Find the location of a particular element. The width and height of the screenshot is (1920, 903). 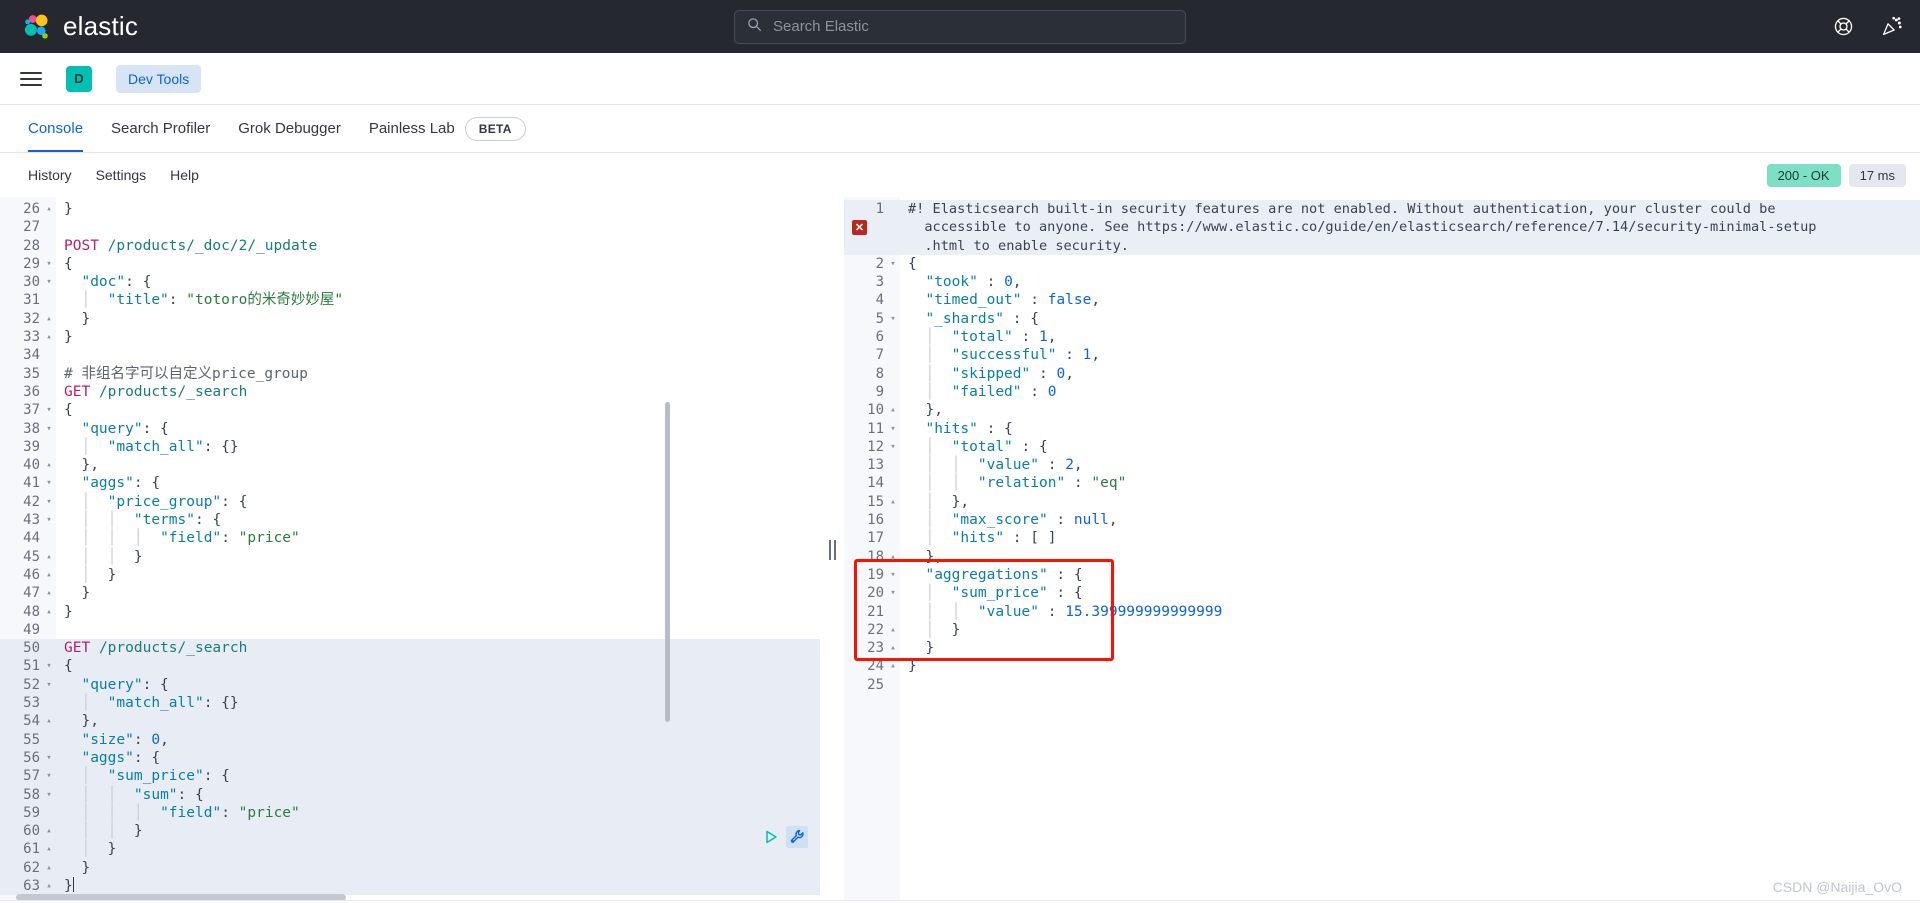

code-line: 55 "size": 0, is located at coordinates (410, 739).